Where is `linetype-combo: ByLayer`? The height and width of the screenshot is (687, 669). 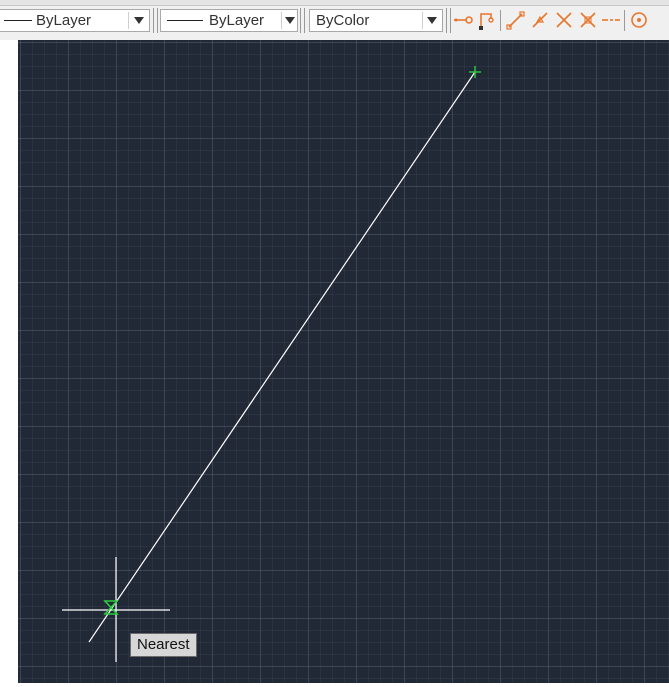
linetype-combo: ByLayer is located at coordinates (75, 20).